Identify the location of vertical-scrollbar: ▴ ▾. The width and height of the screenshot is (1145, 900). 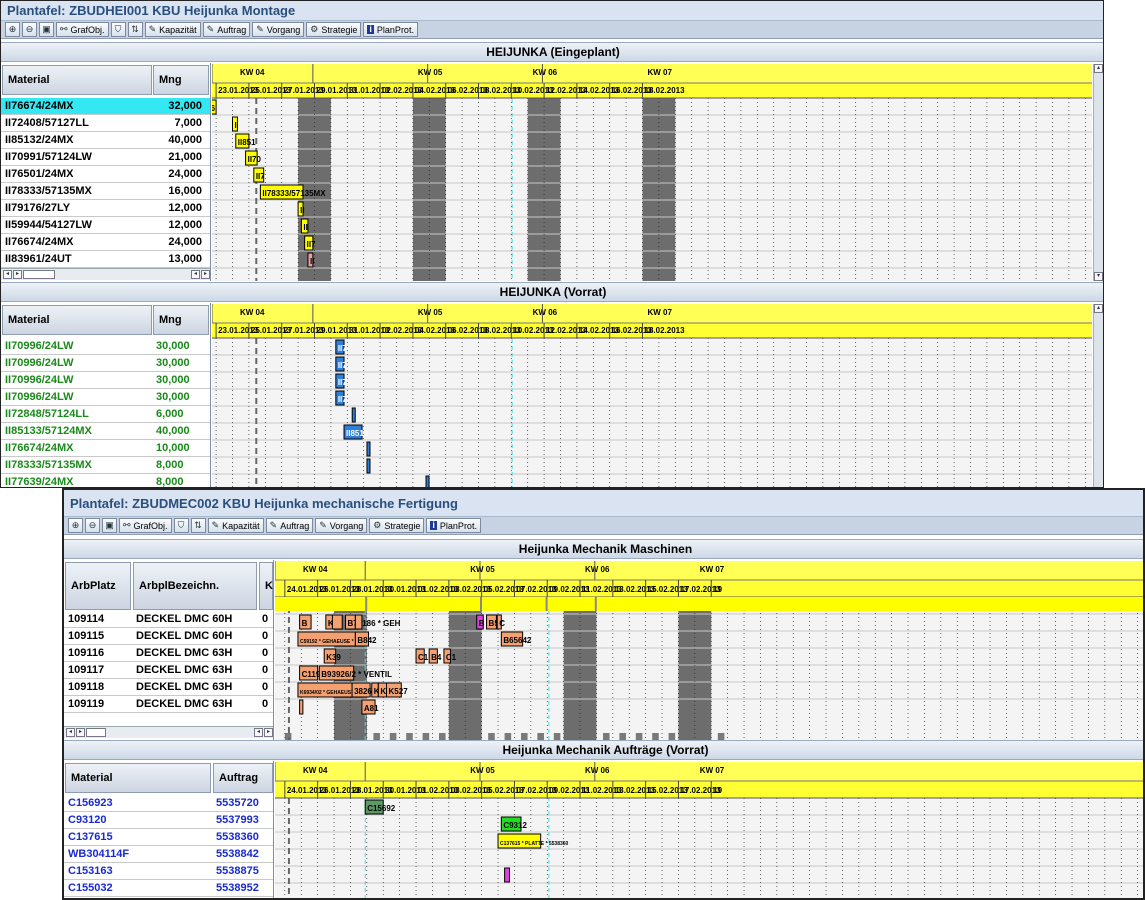
(1098, 172).